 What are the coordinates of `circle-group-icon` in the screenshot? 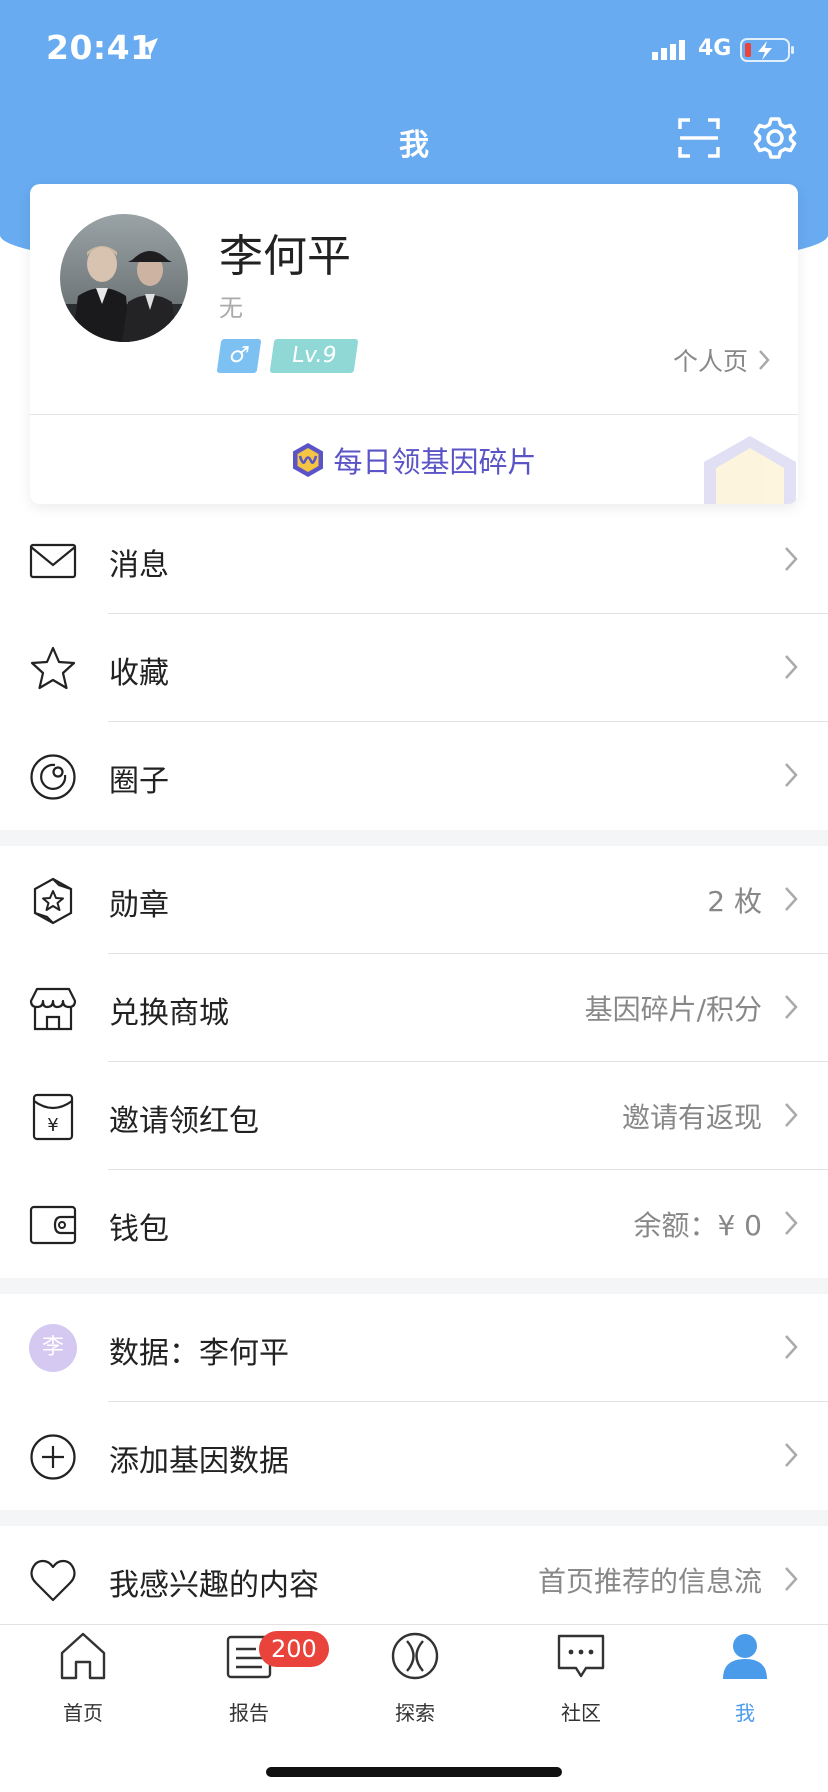 It's located at (53, 777).